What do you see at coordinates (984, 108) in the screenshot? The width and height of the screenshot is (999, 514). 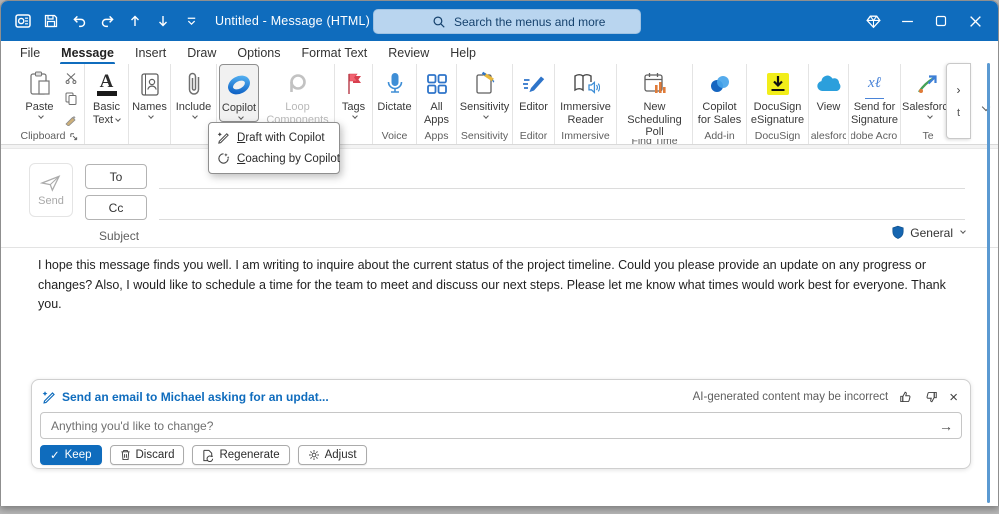 I see `collapse-ribbon-button` at bounding box center [984, 108].